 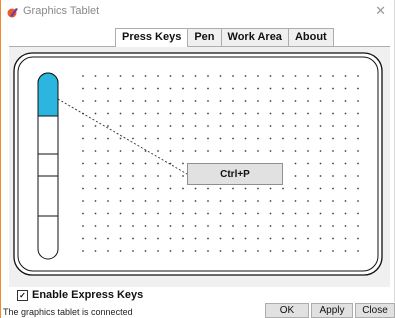 I want to click on express-keys-label: Enable Express Keys, so click(x=88, y=295).